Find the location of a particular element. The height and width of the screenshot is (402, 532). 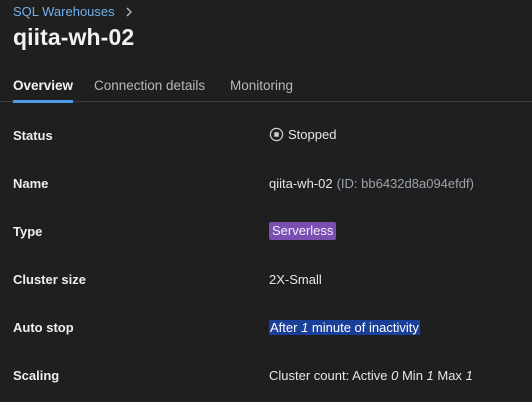

cluster-size-value: 2X-Small is located at coordinates (295, 279).